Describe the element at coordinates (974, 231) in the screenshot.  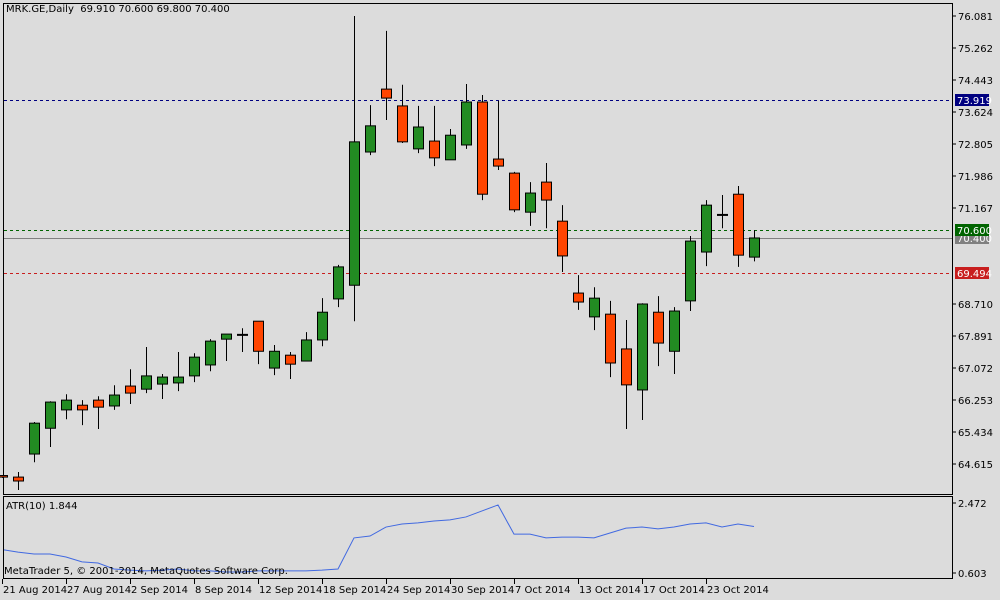
I see `price-marker-label: 70.600` at that location.